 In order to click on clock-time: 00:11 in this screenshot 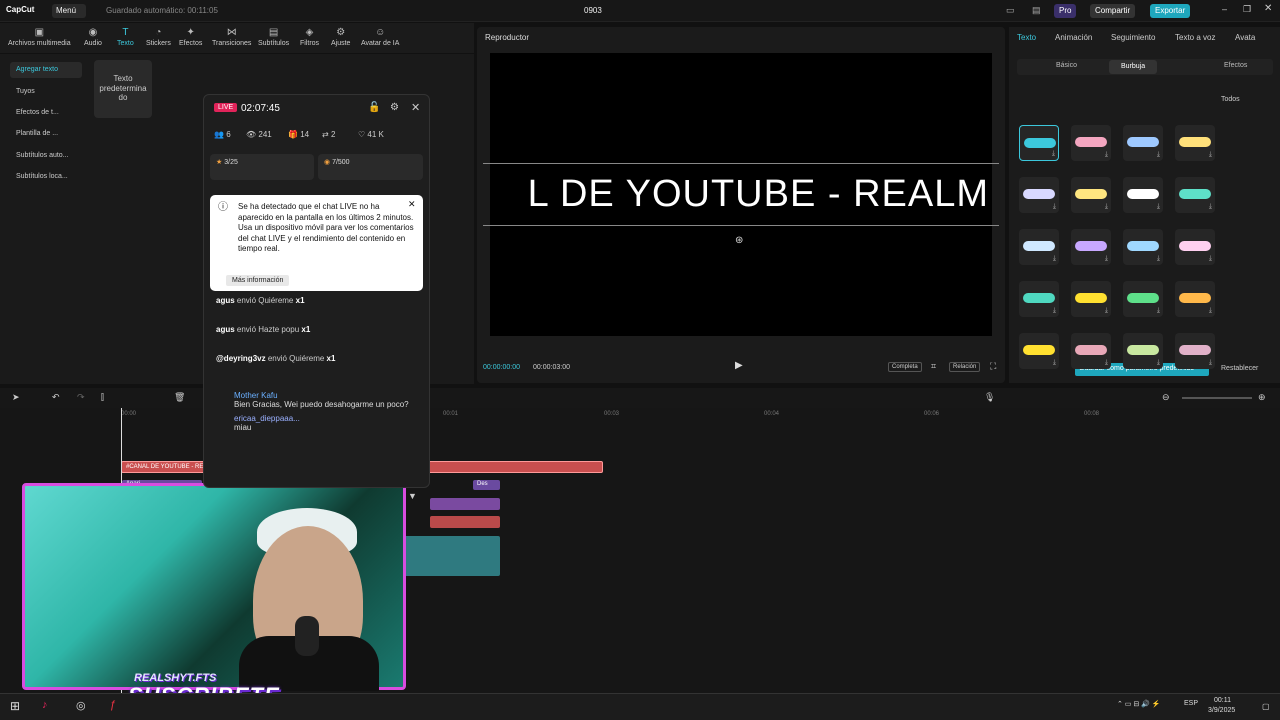, I will do `click(1222, 700)`.